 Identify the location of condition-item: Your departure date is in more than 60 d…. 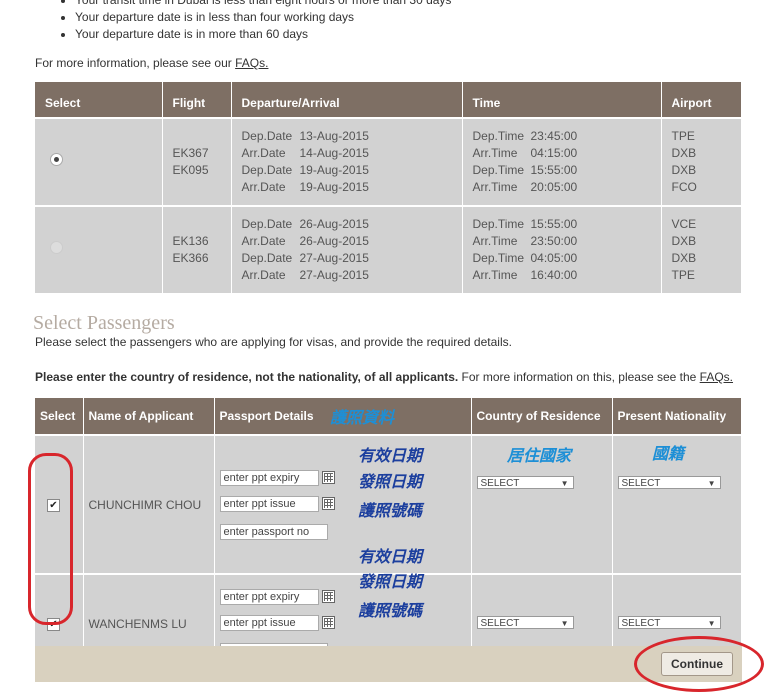
(263, 34).